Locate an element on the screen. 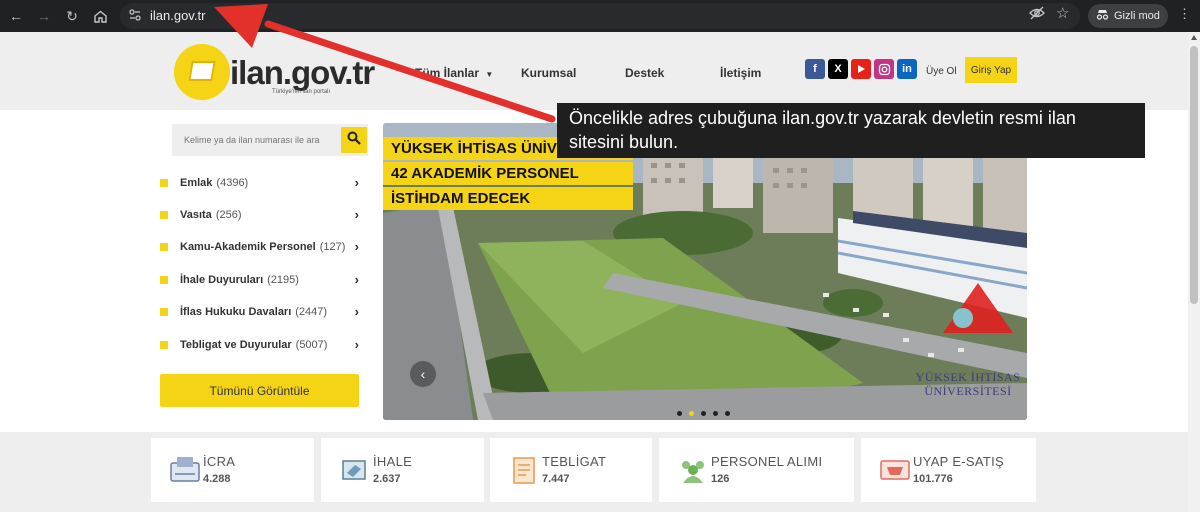 The height and width of the screenshot is (512, 1200). carousel-dot-active is located at coordinates (691, 413).